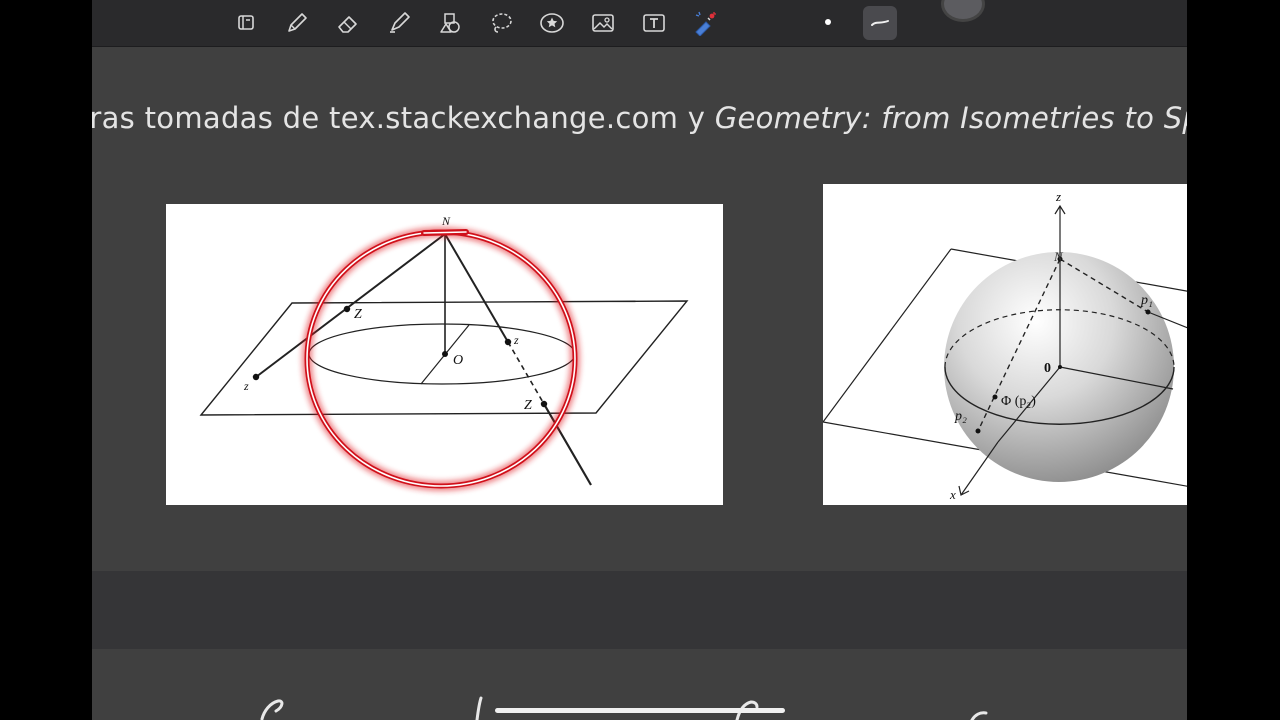 The height and width of the screenshot is (720, 1280). I want to click on left-letterbox, so click(46, 360).